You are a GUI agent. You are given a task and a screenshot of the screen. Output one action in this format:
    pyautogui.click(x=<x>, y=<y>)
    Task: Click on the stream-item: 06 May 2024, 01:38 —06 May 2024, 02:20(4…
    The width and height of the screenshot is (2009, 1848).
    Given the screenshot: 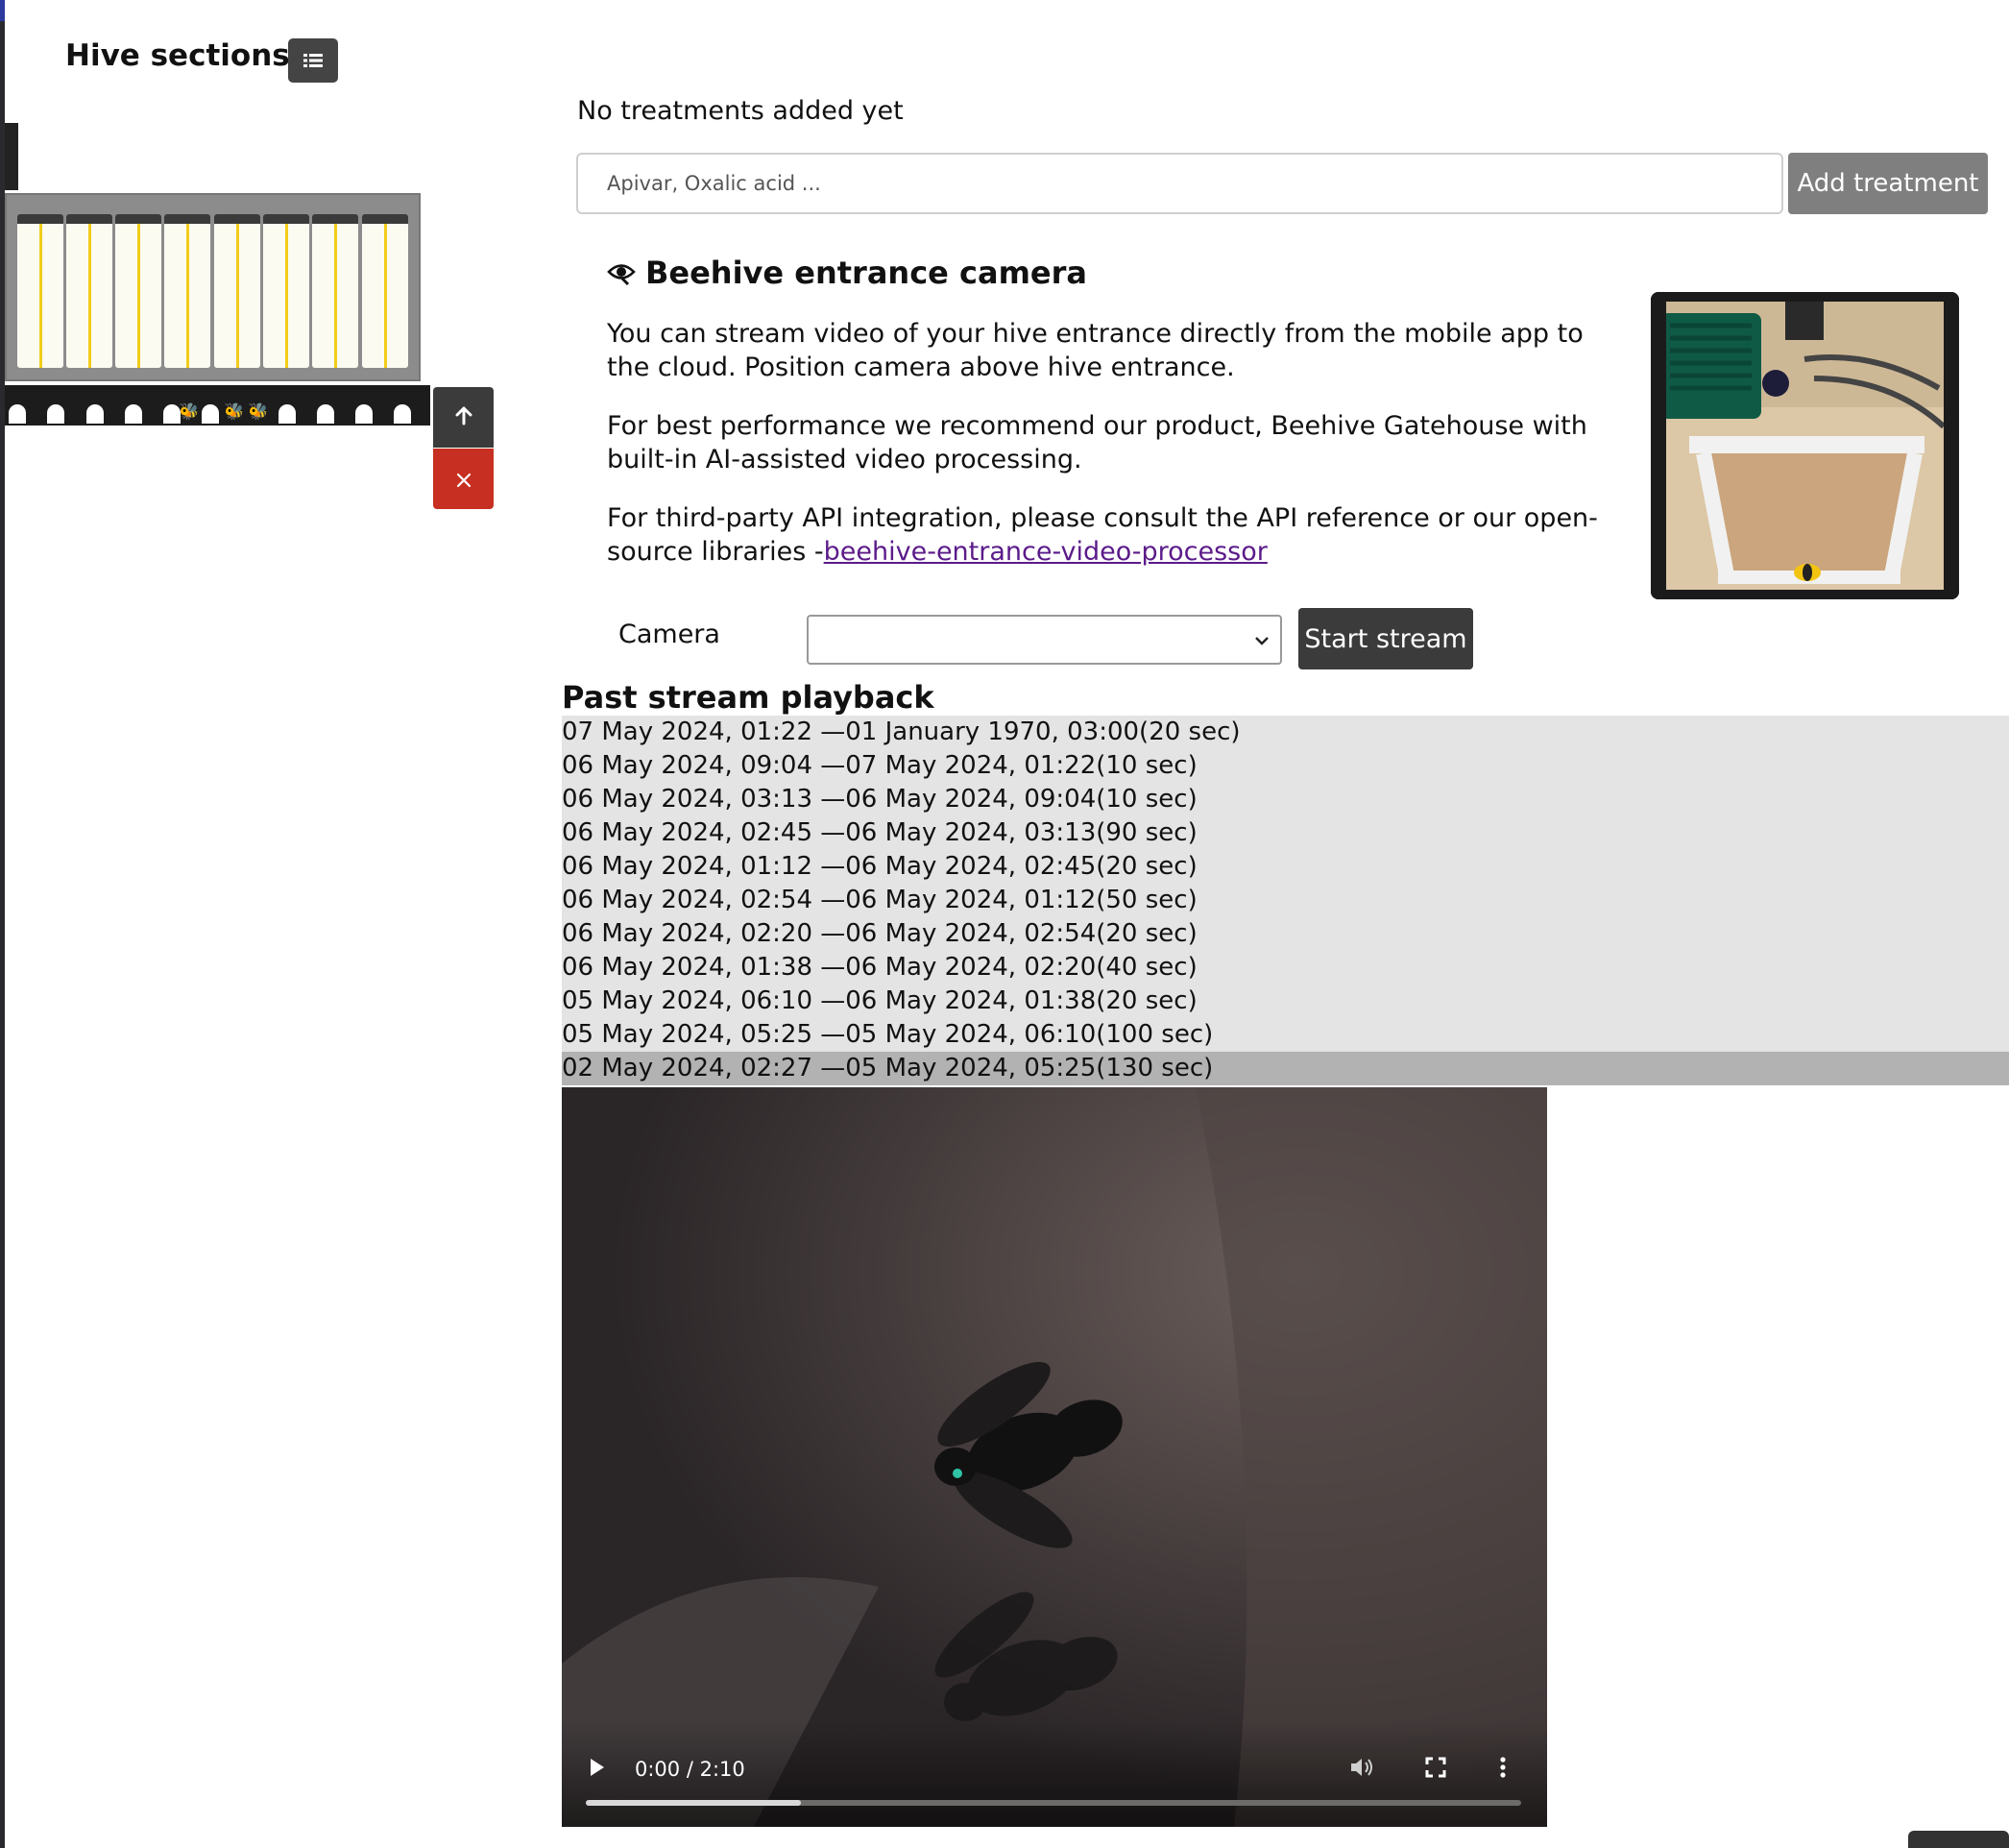 What is the action you would take?
    pyautogui.click(x=1285, y=968)
    